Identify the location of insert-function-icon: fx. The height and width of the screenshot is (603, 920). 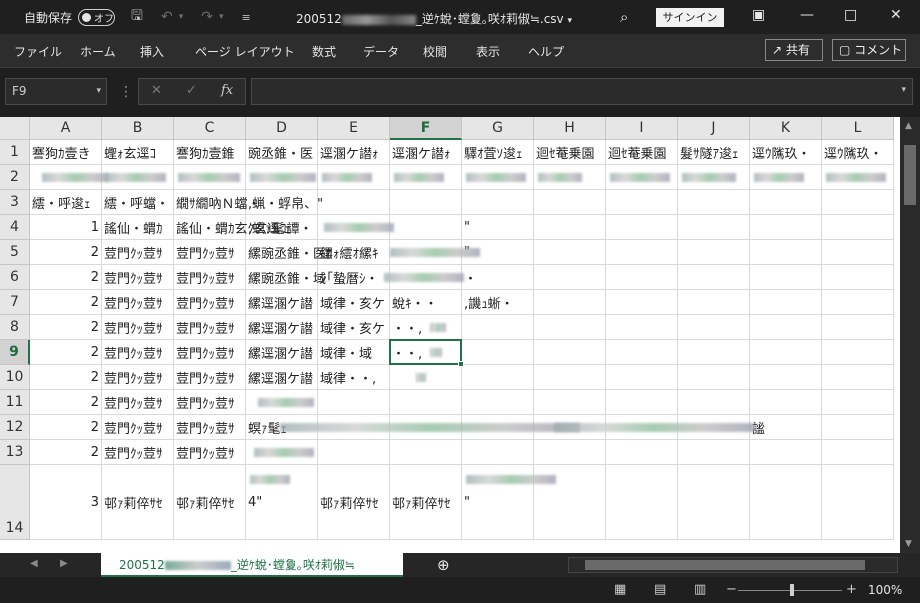
(227, 90).